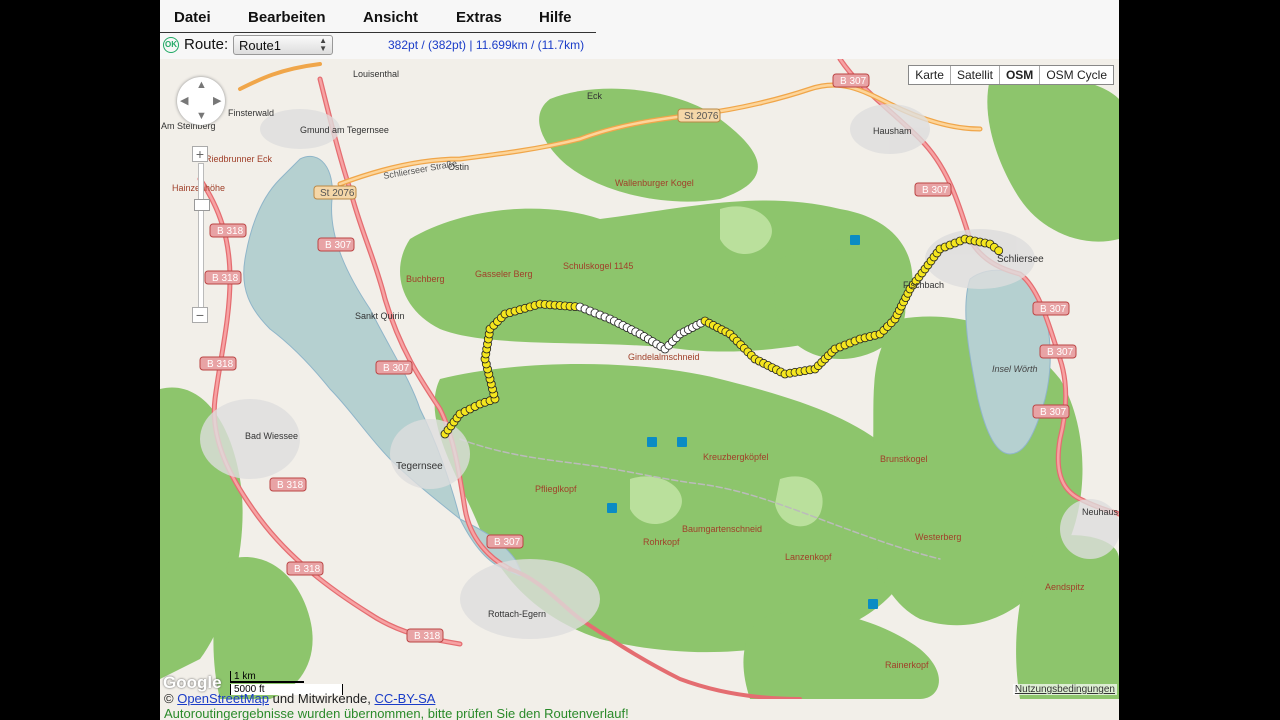 The image size is (1280, 720). I want to click on ok-status-icon: OK, so click(171, 45).